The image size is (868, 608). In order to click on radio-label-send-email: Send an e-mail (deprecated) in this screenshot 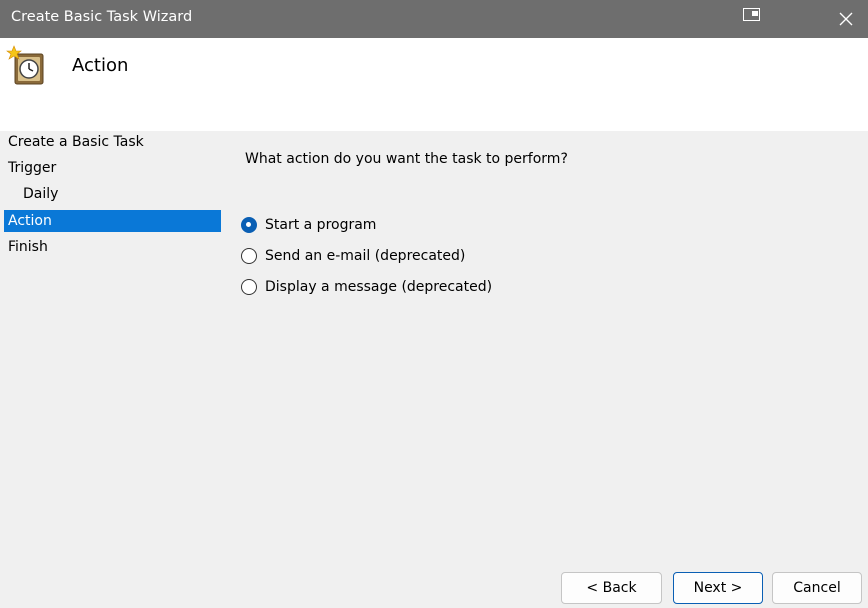, I will do `click(365, 256)`.